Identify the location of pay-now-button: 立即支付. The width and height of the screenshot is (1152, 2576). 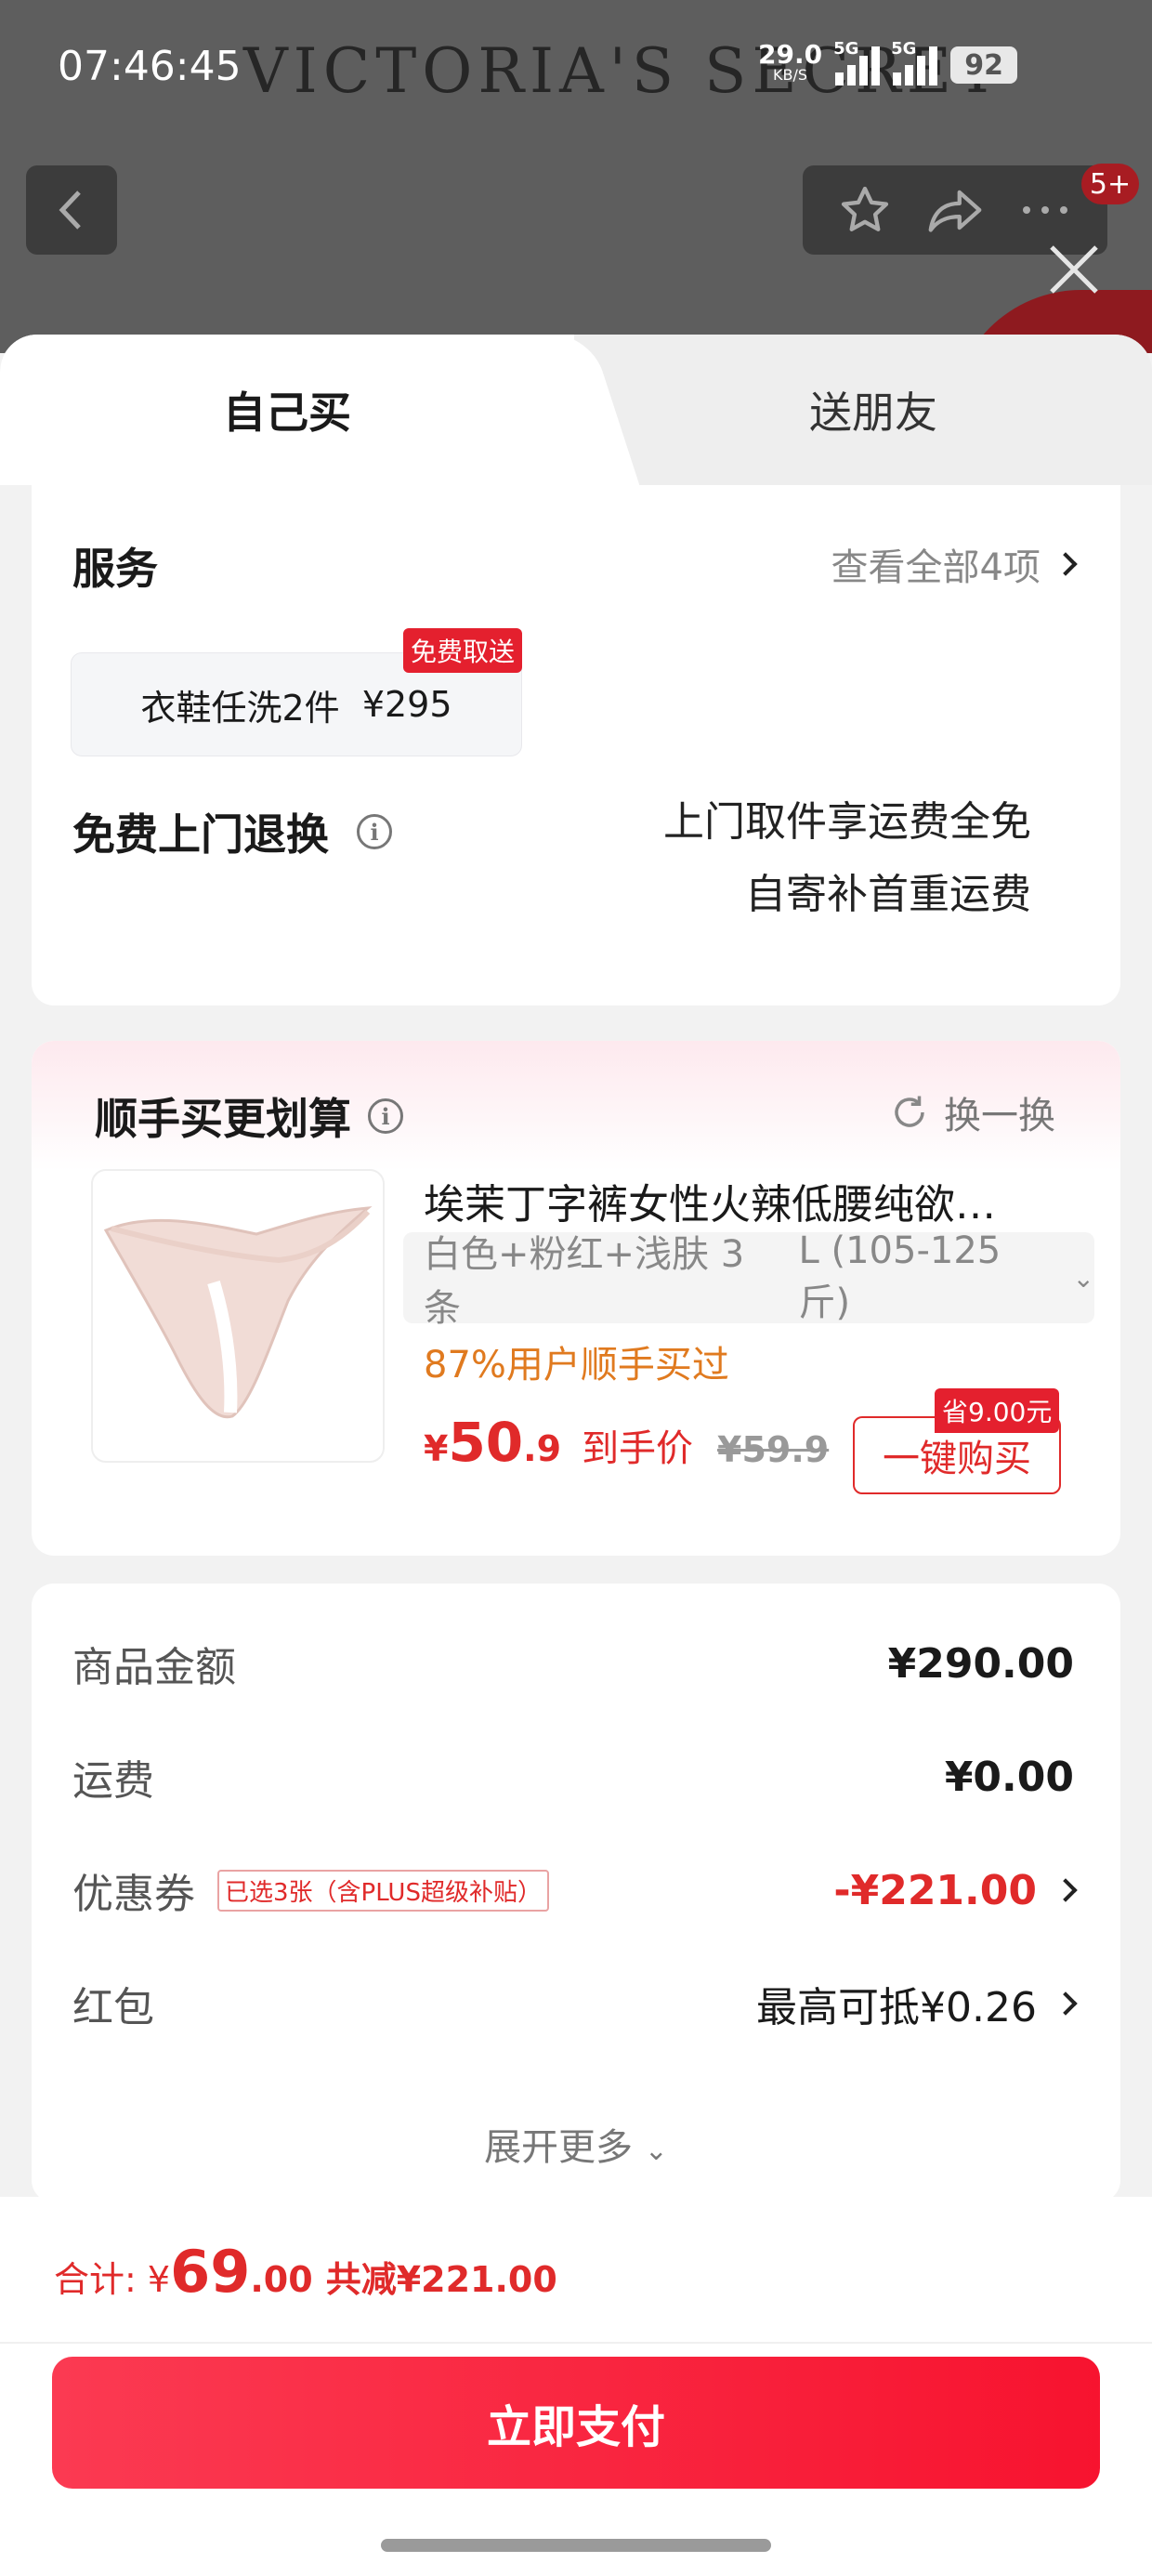
(576, 2423).